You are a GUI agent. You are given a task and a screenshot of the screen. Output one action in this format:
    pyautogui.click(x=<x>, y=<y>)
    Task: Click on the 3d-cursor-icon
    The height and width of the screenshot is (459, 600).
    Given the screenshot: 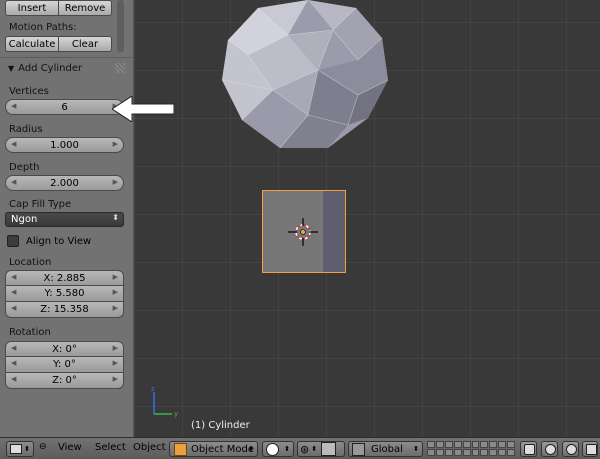 What is the action you would take?
    pyautogui.click(x=303, y=232)
    